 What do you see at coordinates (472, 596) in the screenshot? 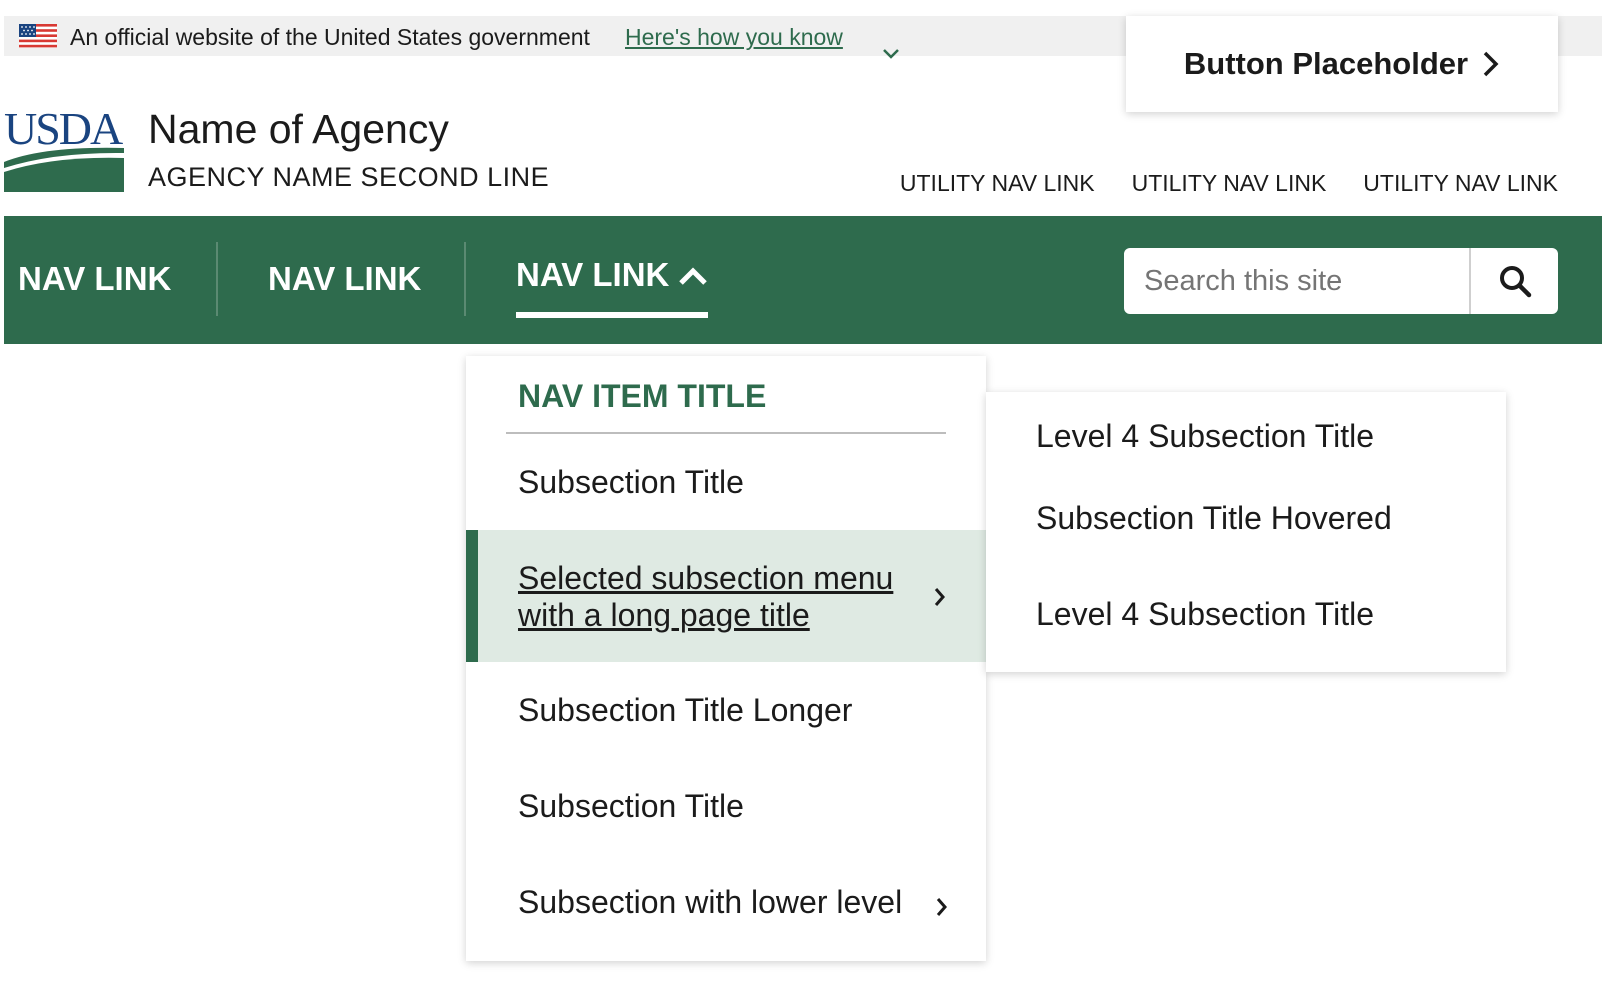
I see `selected-indicator-bar` at bounding box center [472, 596].